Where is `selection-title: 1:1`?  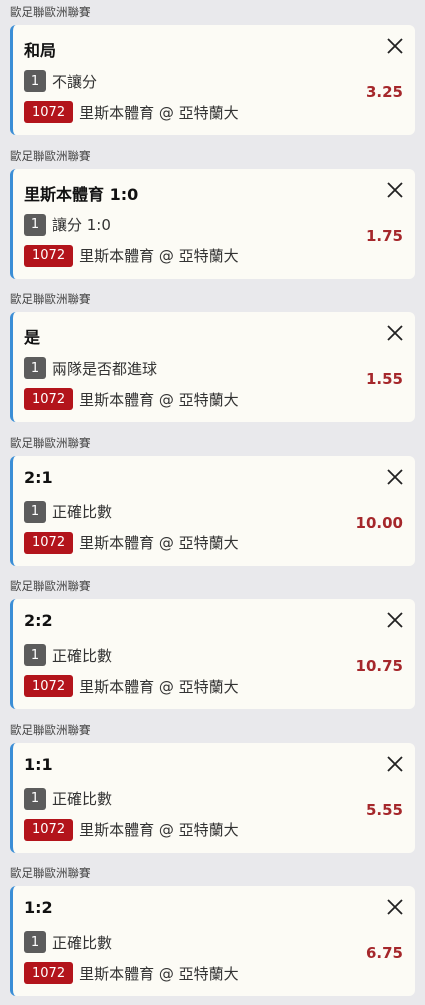
selection-title: 1:1 is located at coordinates (38, 764).